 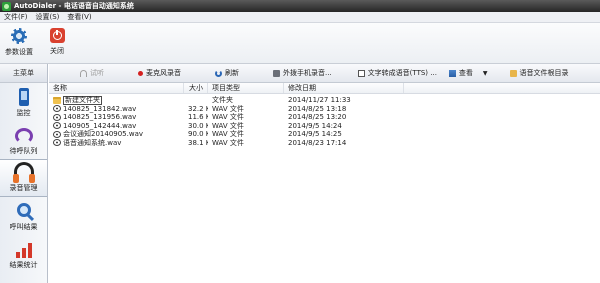 I want to click on file-name: 会议通知20140905.wav, so click(x=103, y=134).